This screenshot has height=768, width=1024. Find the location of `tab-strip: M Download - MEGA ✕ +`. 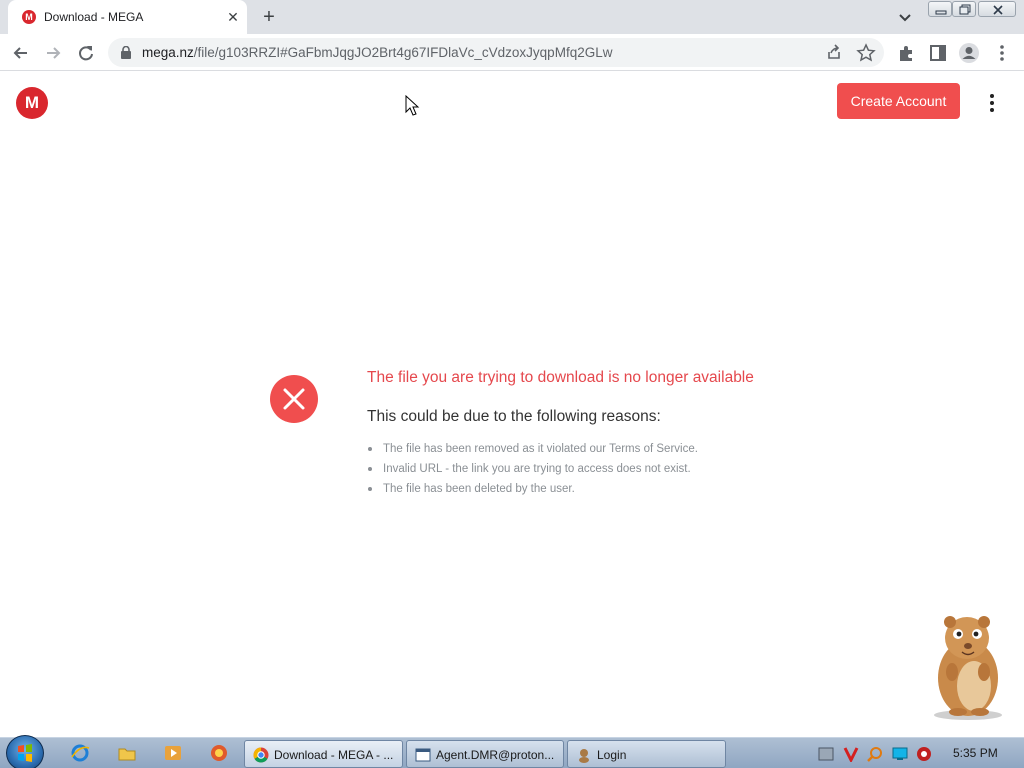

tab-strip: M Download - MEGA ✕ + is located at coordinates (512, 17).